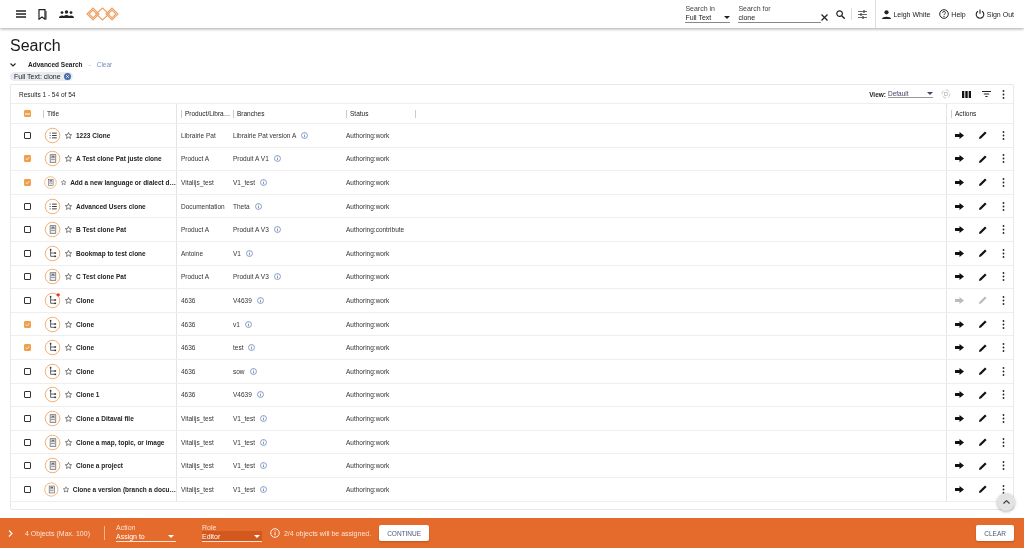 This screenshot has height=548, width=1024. Describe the element at coordinates (67, 76) in the screenshot. I see `remove-icon` at that location.